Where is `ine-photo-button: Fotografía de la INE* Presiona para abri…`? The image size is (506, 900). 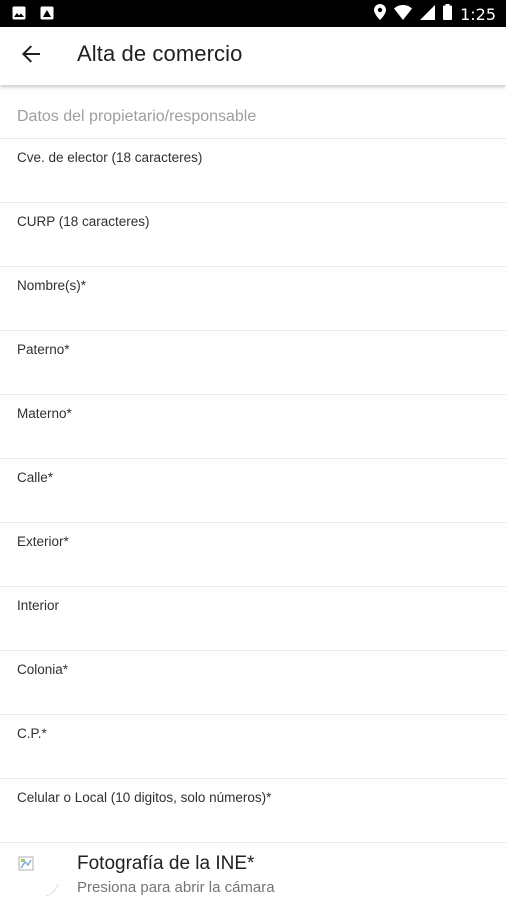
ine-photo-button: Fotografía de la INE* Presiona para abri… is located at coordinates (253, 871).